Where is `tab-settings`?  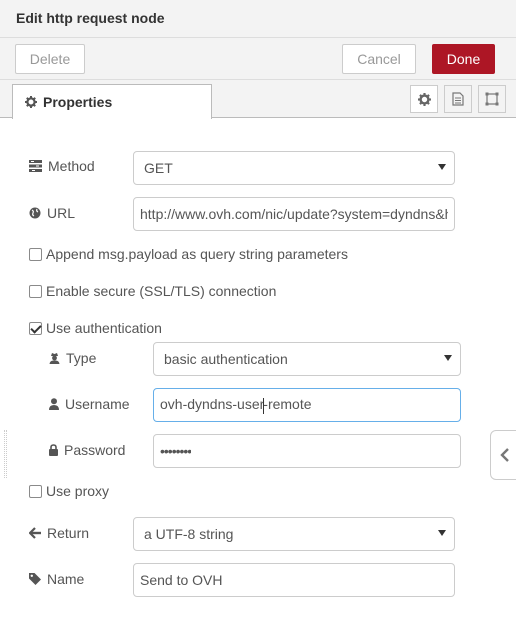 tab-settings is located at coordinates (424, 99).